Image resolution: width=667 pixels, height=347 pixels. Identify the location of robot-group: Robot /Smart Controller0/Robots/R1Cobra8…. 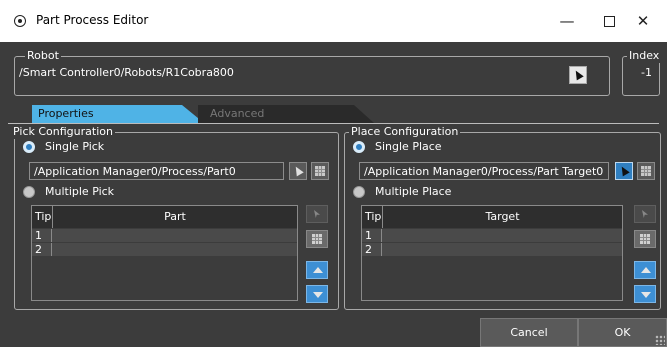
(312, 72).